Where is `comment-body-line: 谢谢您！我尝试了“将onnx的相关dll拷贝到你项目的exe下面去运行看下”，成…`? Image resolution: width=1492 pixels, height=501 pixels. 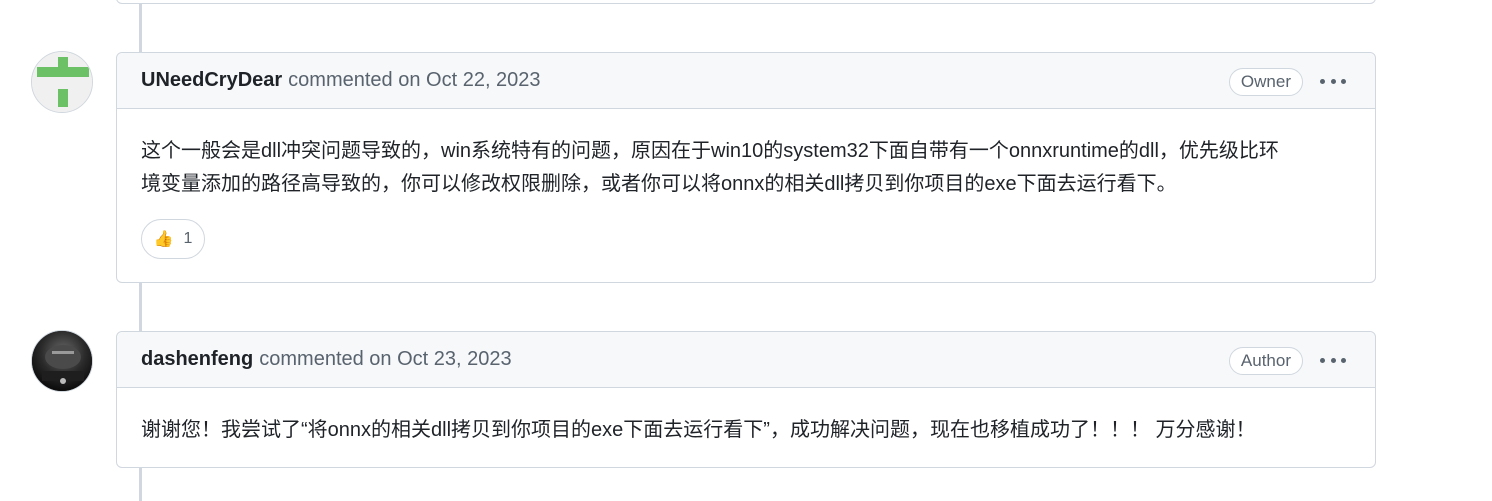
comment-body-line: 谢谢您！我尝试了“将onnx的相关dll拷贝到你项目的exe下面去运行看下”，成… is located at coordinates (698, 430).